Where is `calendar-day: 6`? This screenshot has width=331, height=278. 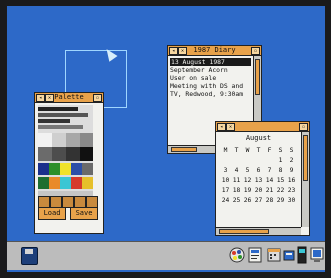
calendar-day: 6 is located at coordinates (258, 171).